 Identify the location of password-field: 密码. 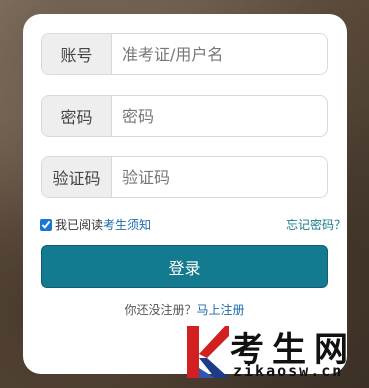
(184, 116).